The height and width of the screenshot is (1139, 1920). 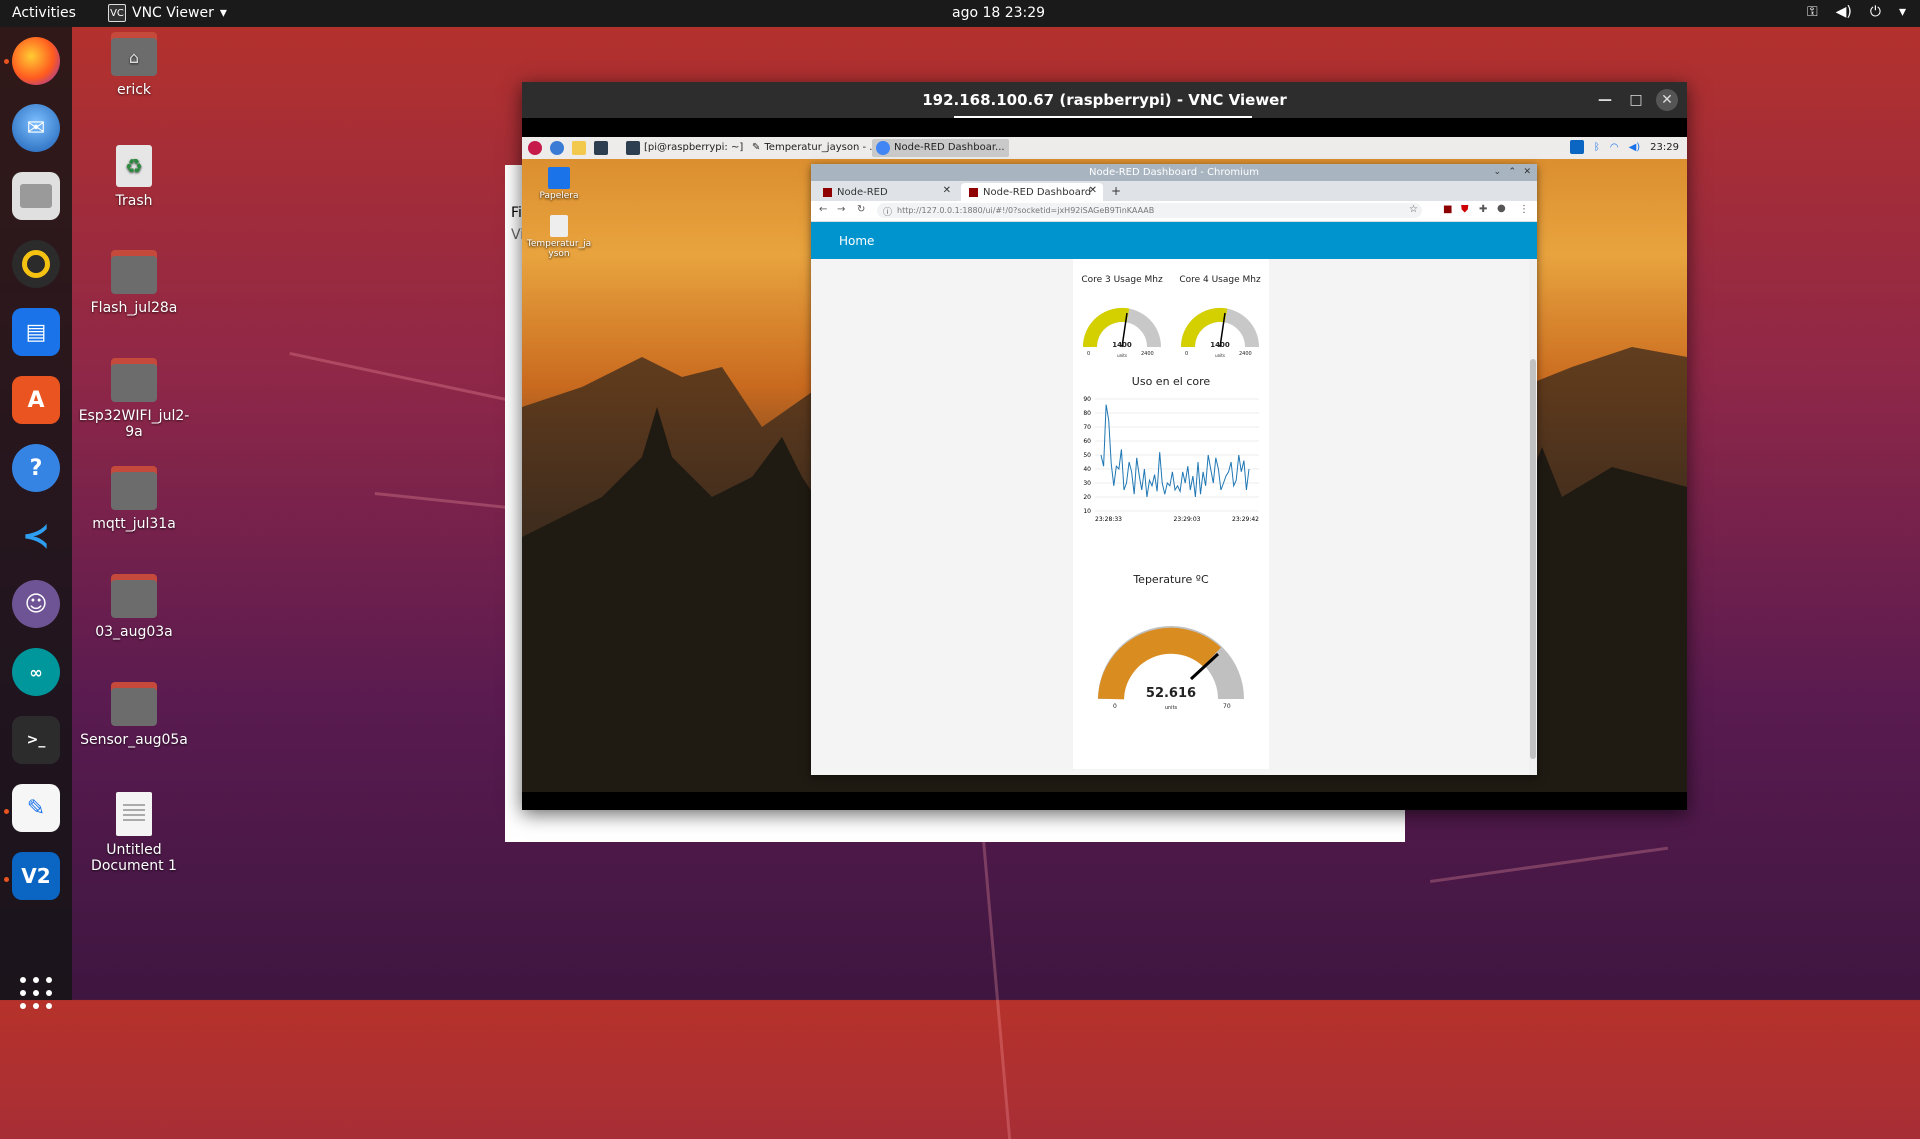 What do you see at coordinates (1812, 12) in the screenshot?
I see `network-icon: ⚿` at bounding box center [1812, 12].